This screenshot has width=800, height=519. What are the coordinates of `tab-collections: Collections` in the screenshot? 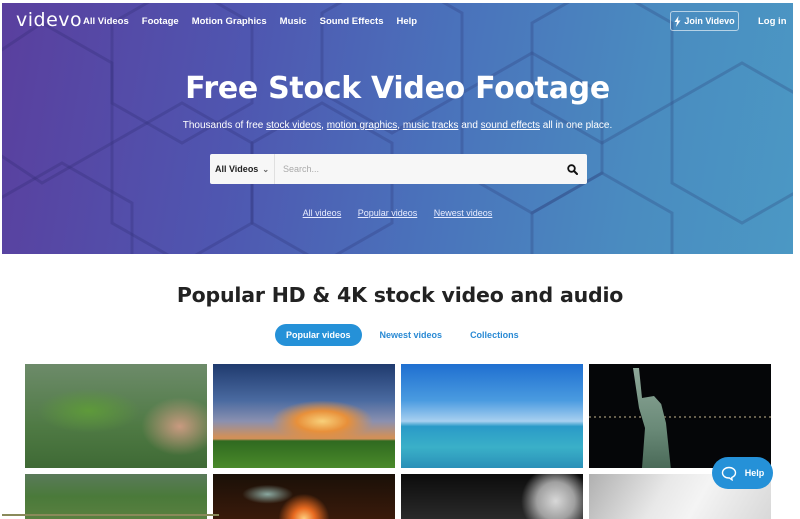 It's located at (494, 335).